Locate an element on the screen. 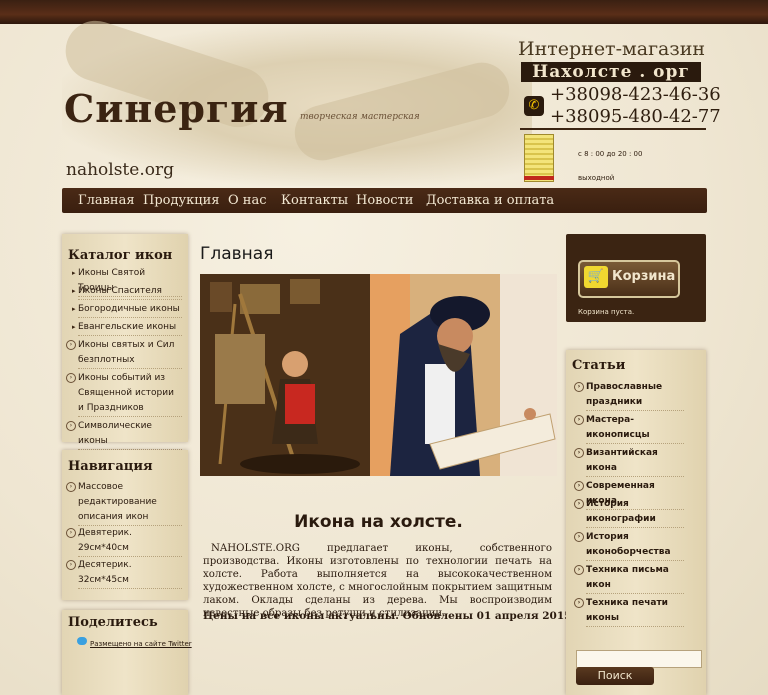 This screenshot has width=768, height=695. shop-name: Нахолсте . орг is located at coordinates (611, 72).